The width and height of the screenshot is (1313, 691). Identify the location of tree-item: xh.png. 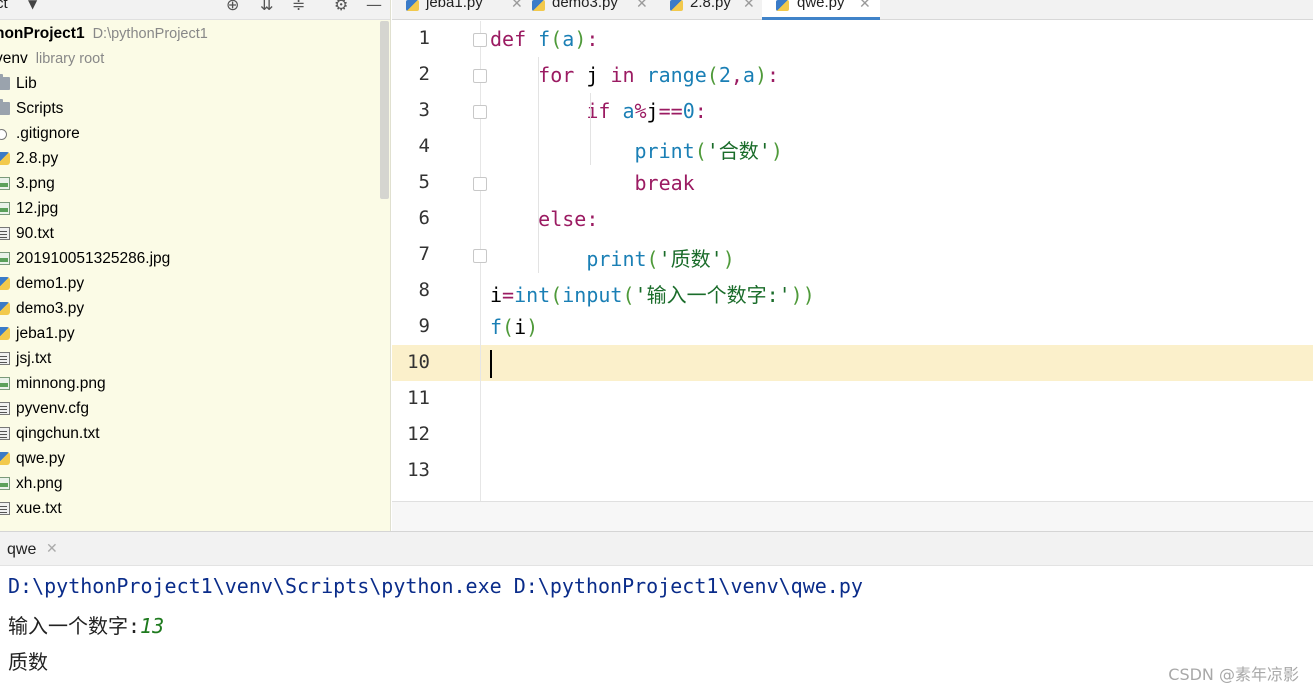
(190, 483).